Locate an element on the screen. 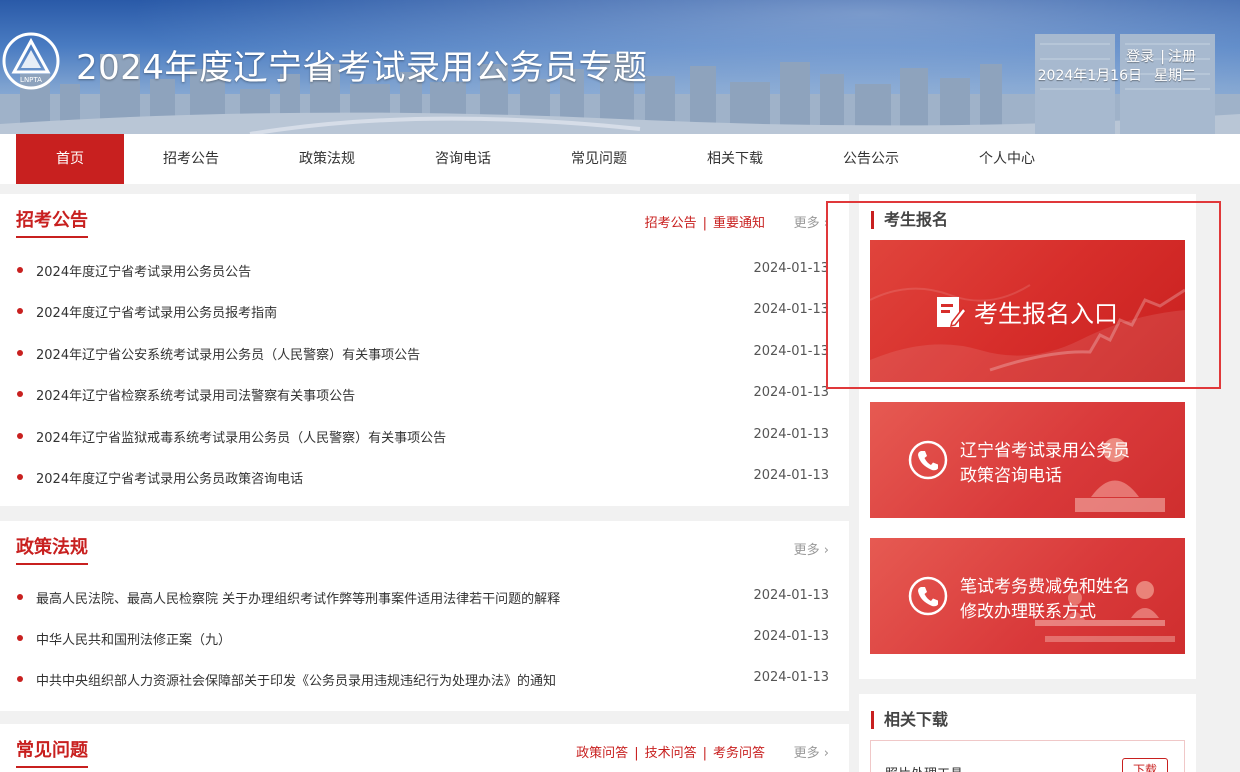 The height and width of the screenshot is (772, 1240). nav-policies: 政策法规 is located at coordinates (327, 159).